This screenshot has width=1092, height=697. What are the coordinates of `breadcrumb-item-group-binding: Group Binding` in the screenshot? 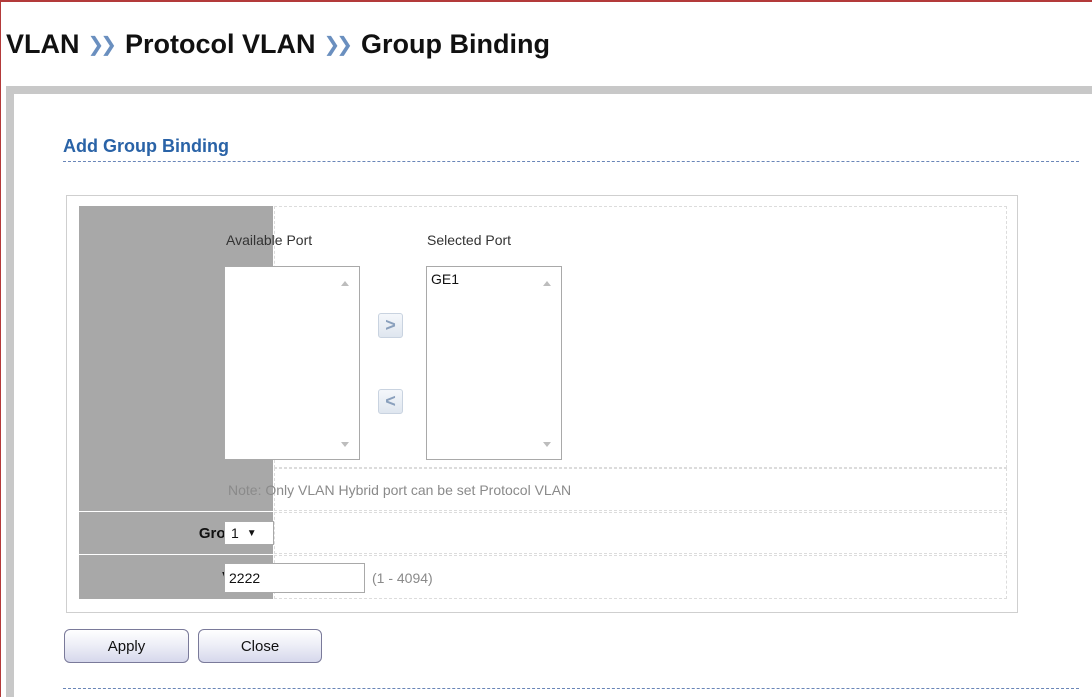 It's located at (456, 43).